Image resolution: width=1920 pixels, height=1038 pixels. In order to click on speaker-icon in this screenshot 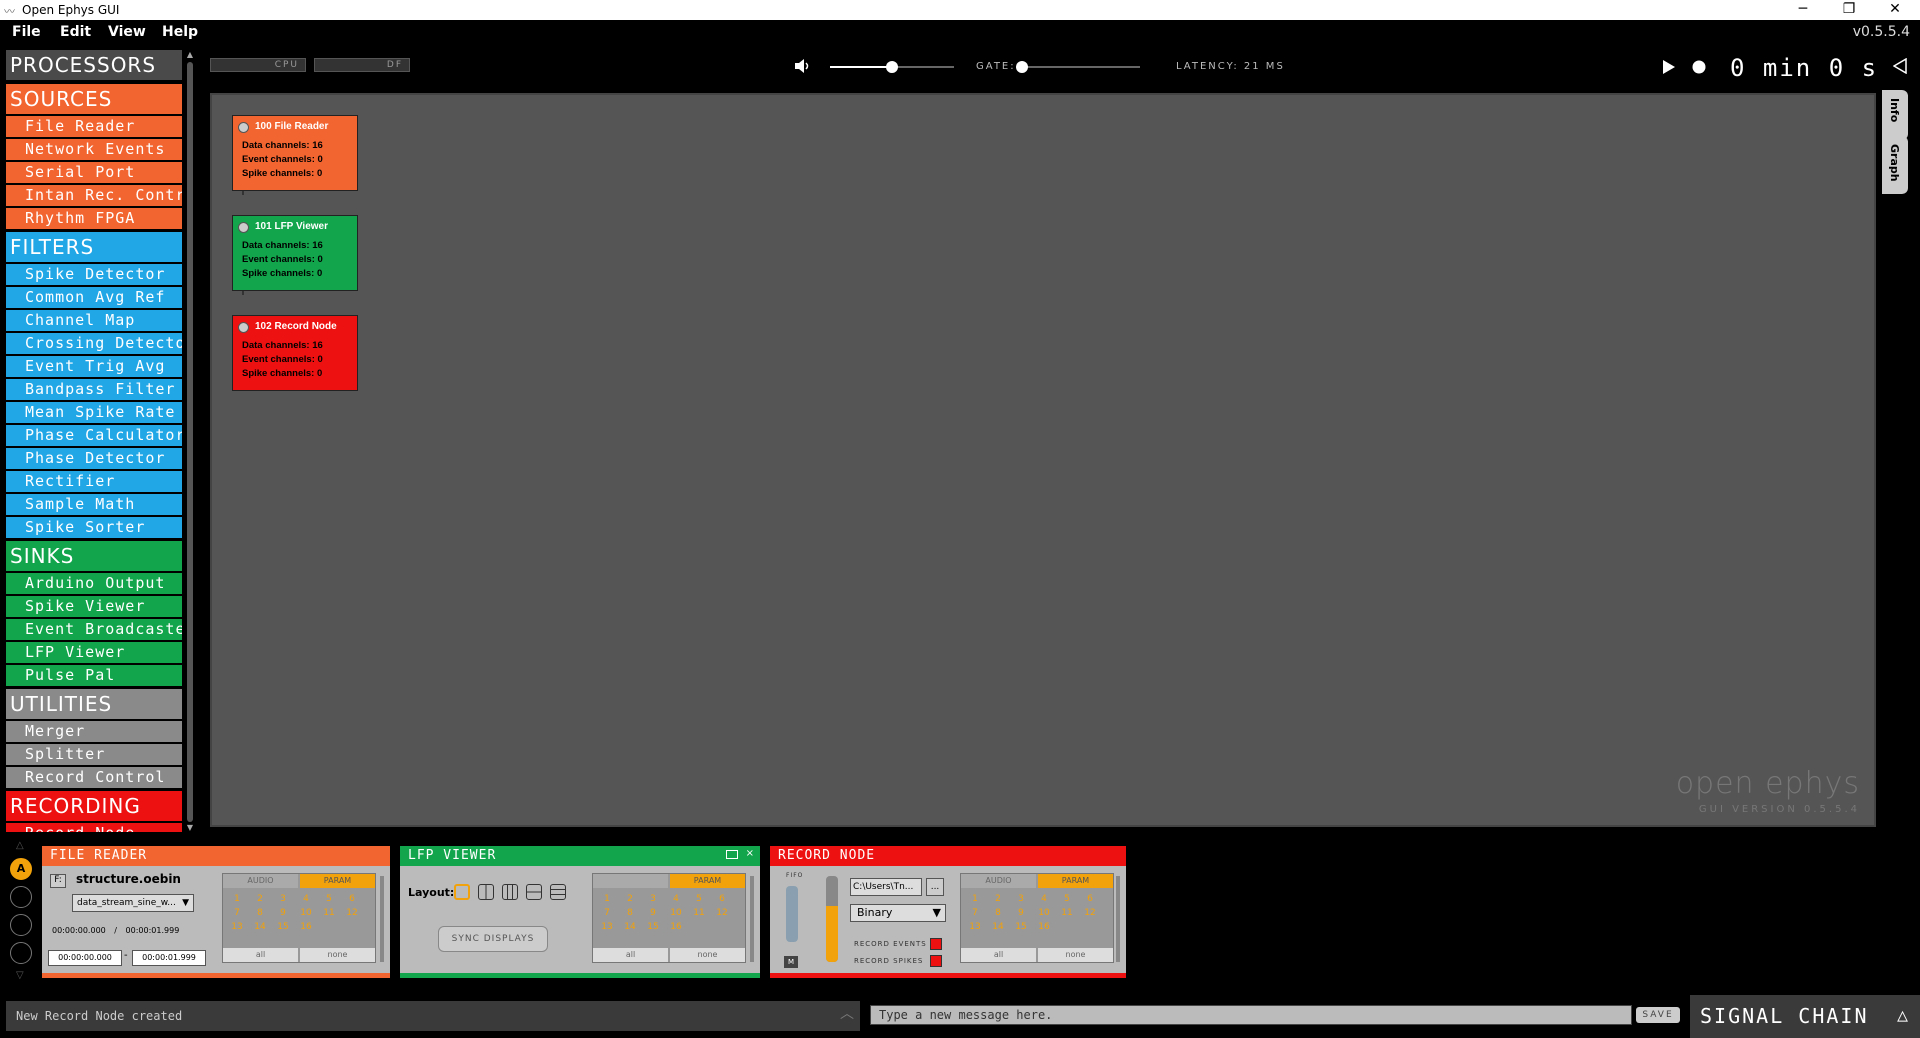, I will do `click(803, 66)`.